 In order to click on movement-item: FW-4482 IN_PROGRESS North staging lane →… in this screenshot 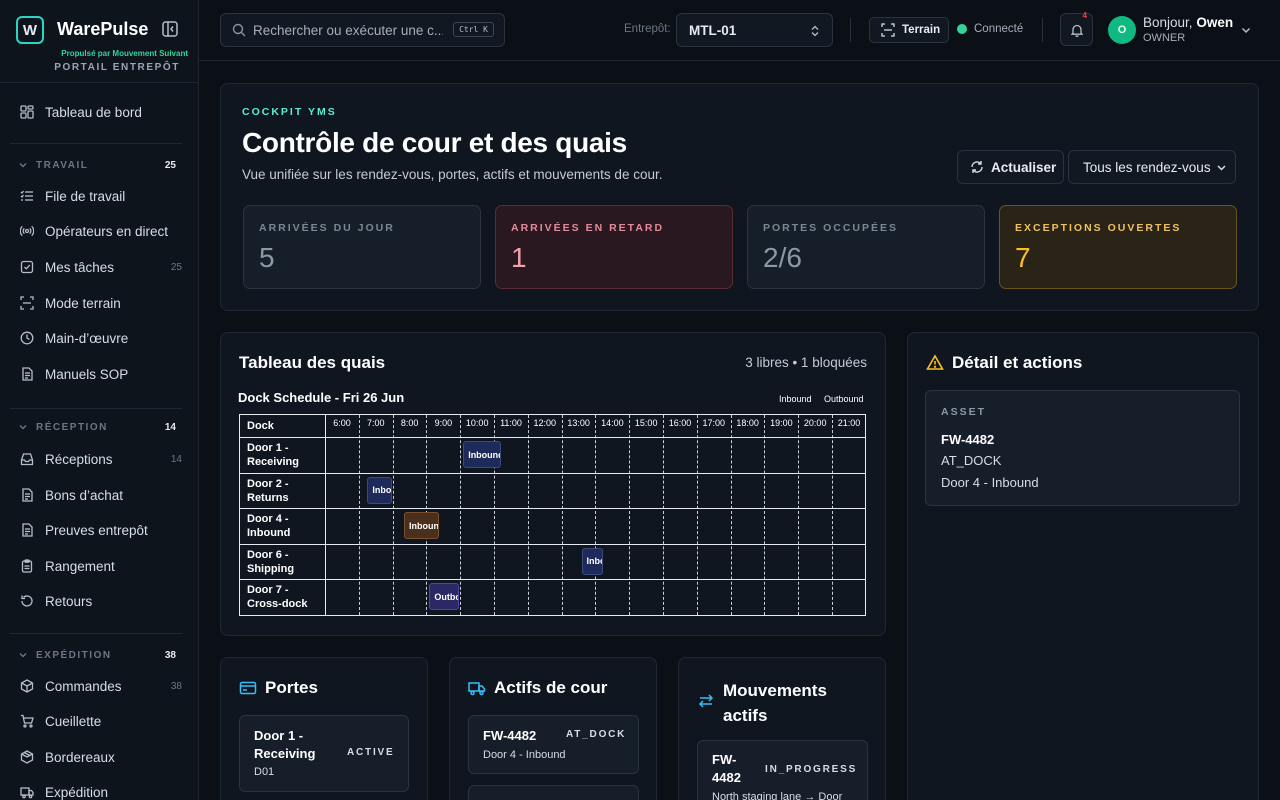, I will do `click(782, 770)`.